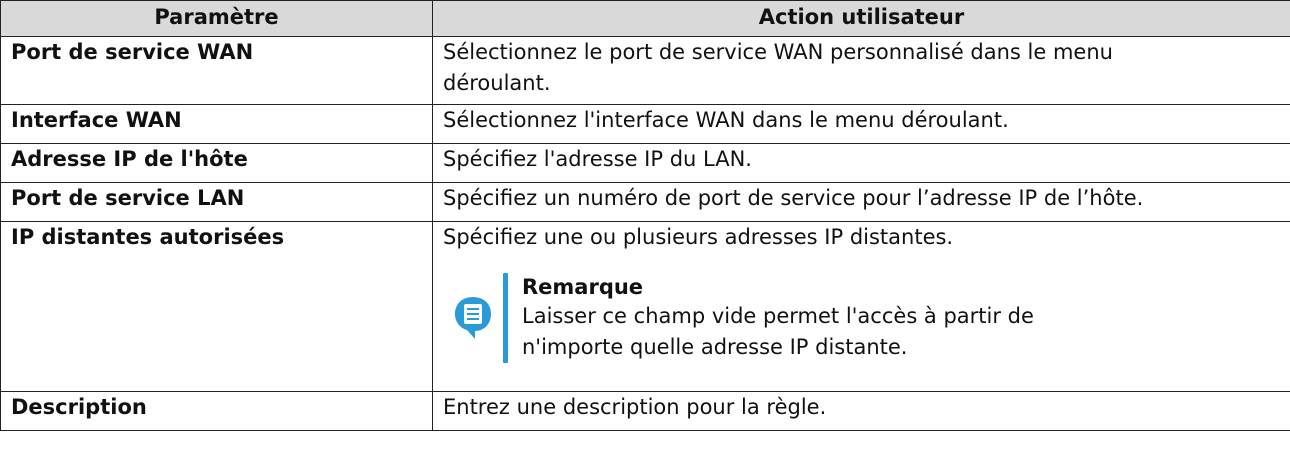 Image resolution: width=1290 pixels, height=471 pixels. Describe the element at coordinates (583, 287) in the screenshot. I see `note-title: Remarque` at that location.